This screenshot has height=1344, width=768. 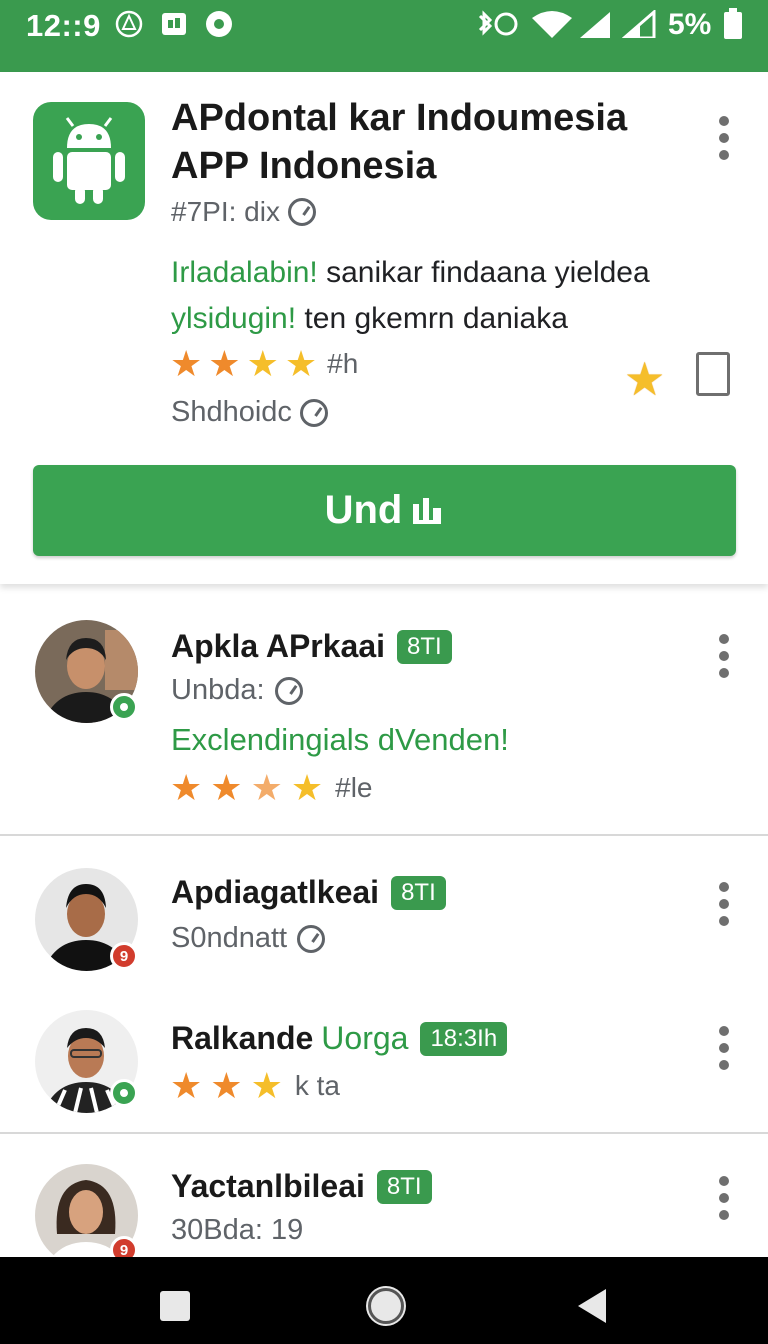 I want to click on navigation-bar, so click(x=384, y=1300).